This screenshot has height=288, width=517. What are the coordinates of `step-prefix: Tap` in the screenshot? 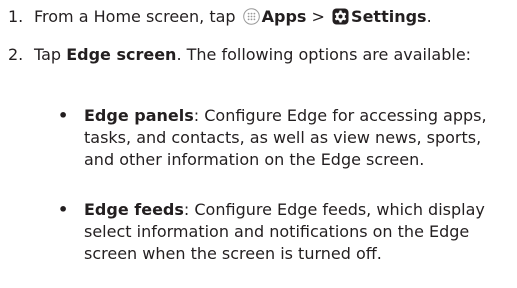 It's located at (48, 54).